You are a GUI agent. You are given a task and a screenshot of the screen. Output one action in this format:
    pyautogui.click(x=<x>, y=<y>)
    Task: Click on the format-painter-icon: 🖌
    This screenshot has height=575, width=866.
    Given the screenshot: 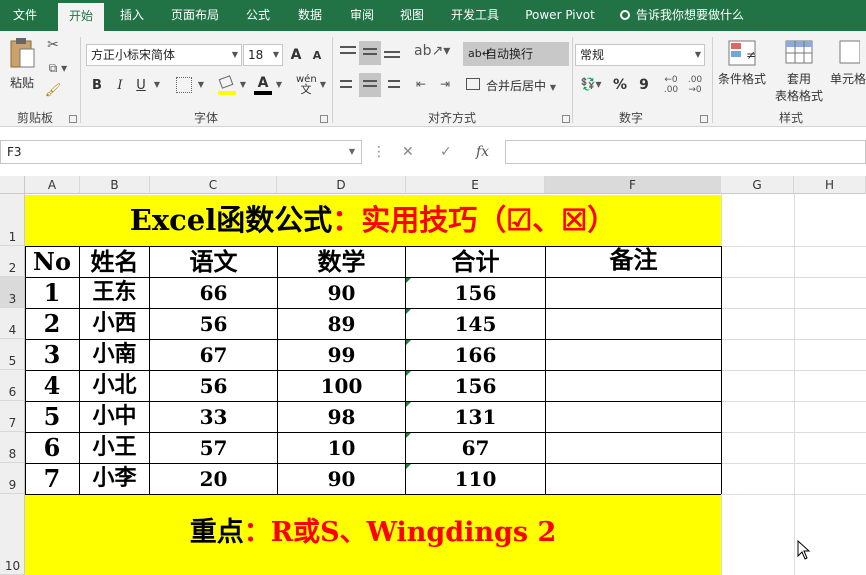 What is the action you would take?
    pyautogui.click(x=53, y=92)
    